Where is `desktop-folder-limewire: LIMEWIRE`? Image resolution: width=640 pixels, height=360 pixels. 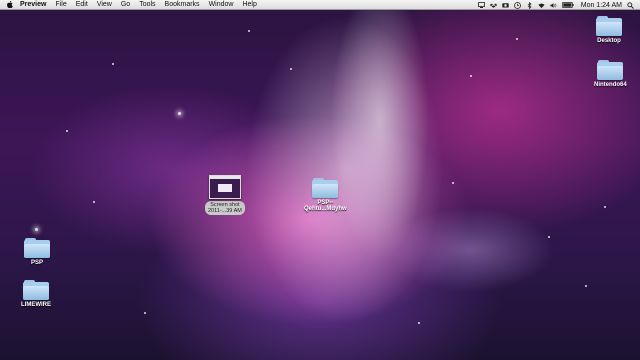
desktop-folder-limewire: LIMEWIRE is located at coordinates (36, 294).